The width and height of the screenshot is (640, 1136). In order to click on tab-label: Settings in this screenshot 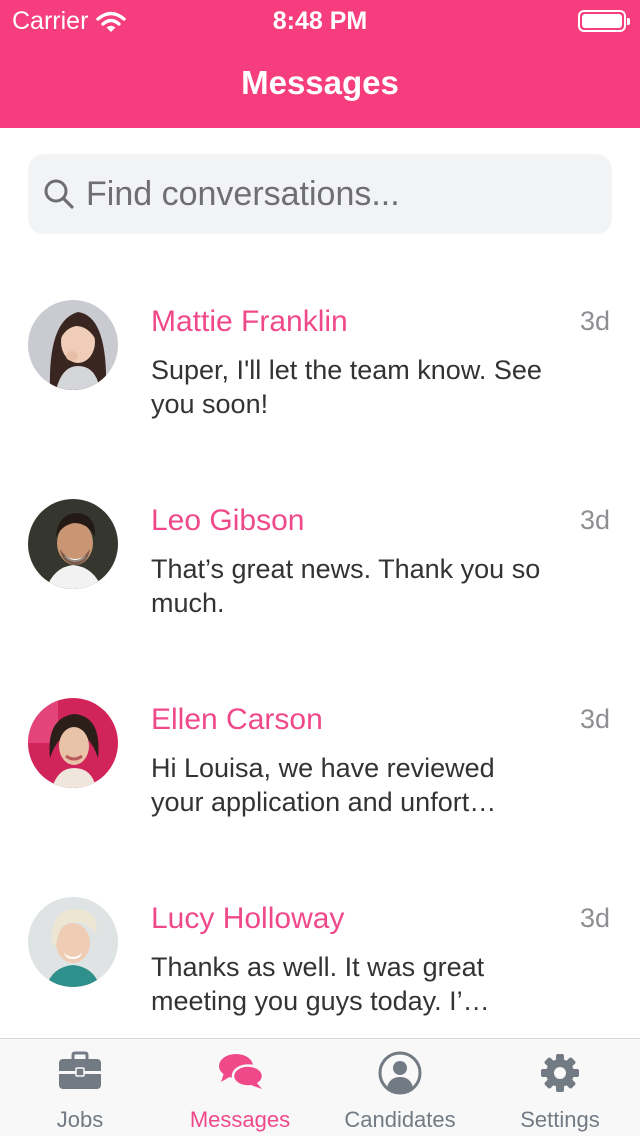, I will do `click(560, 1119)`.